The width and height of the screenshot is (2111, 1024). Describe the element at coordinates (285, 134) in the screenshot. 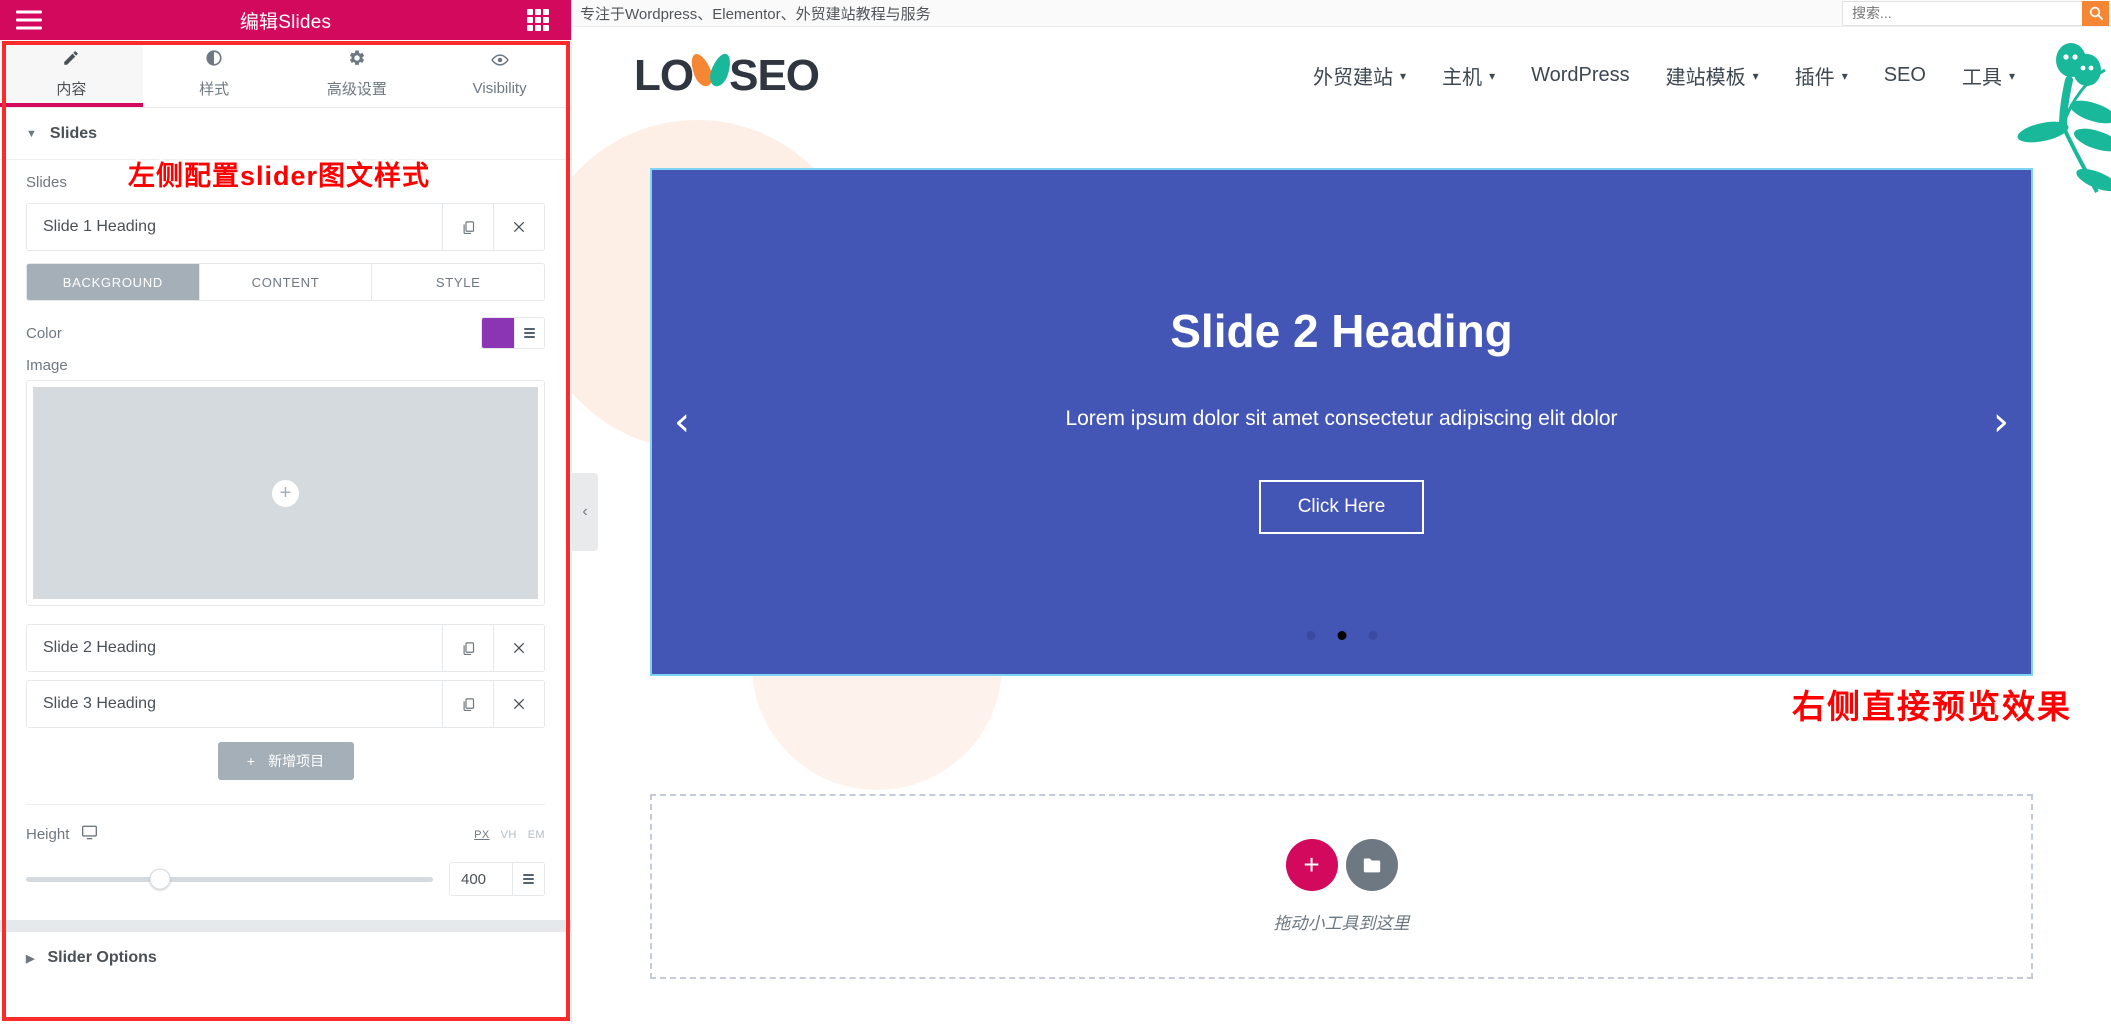

I see `section-slides-header: ▼ Slides` at that location.